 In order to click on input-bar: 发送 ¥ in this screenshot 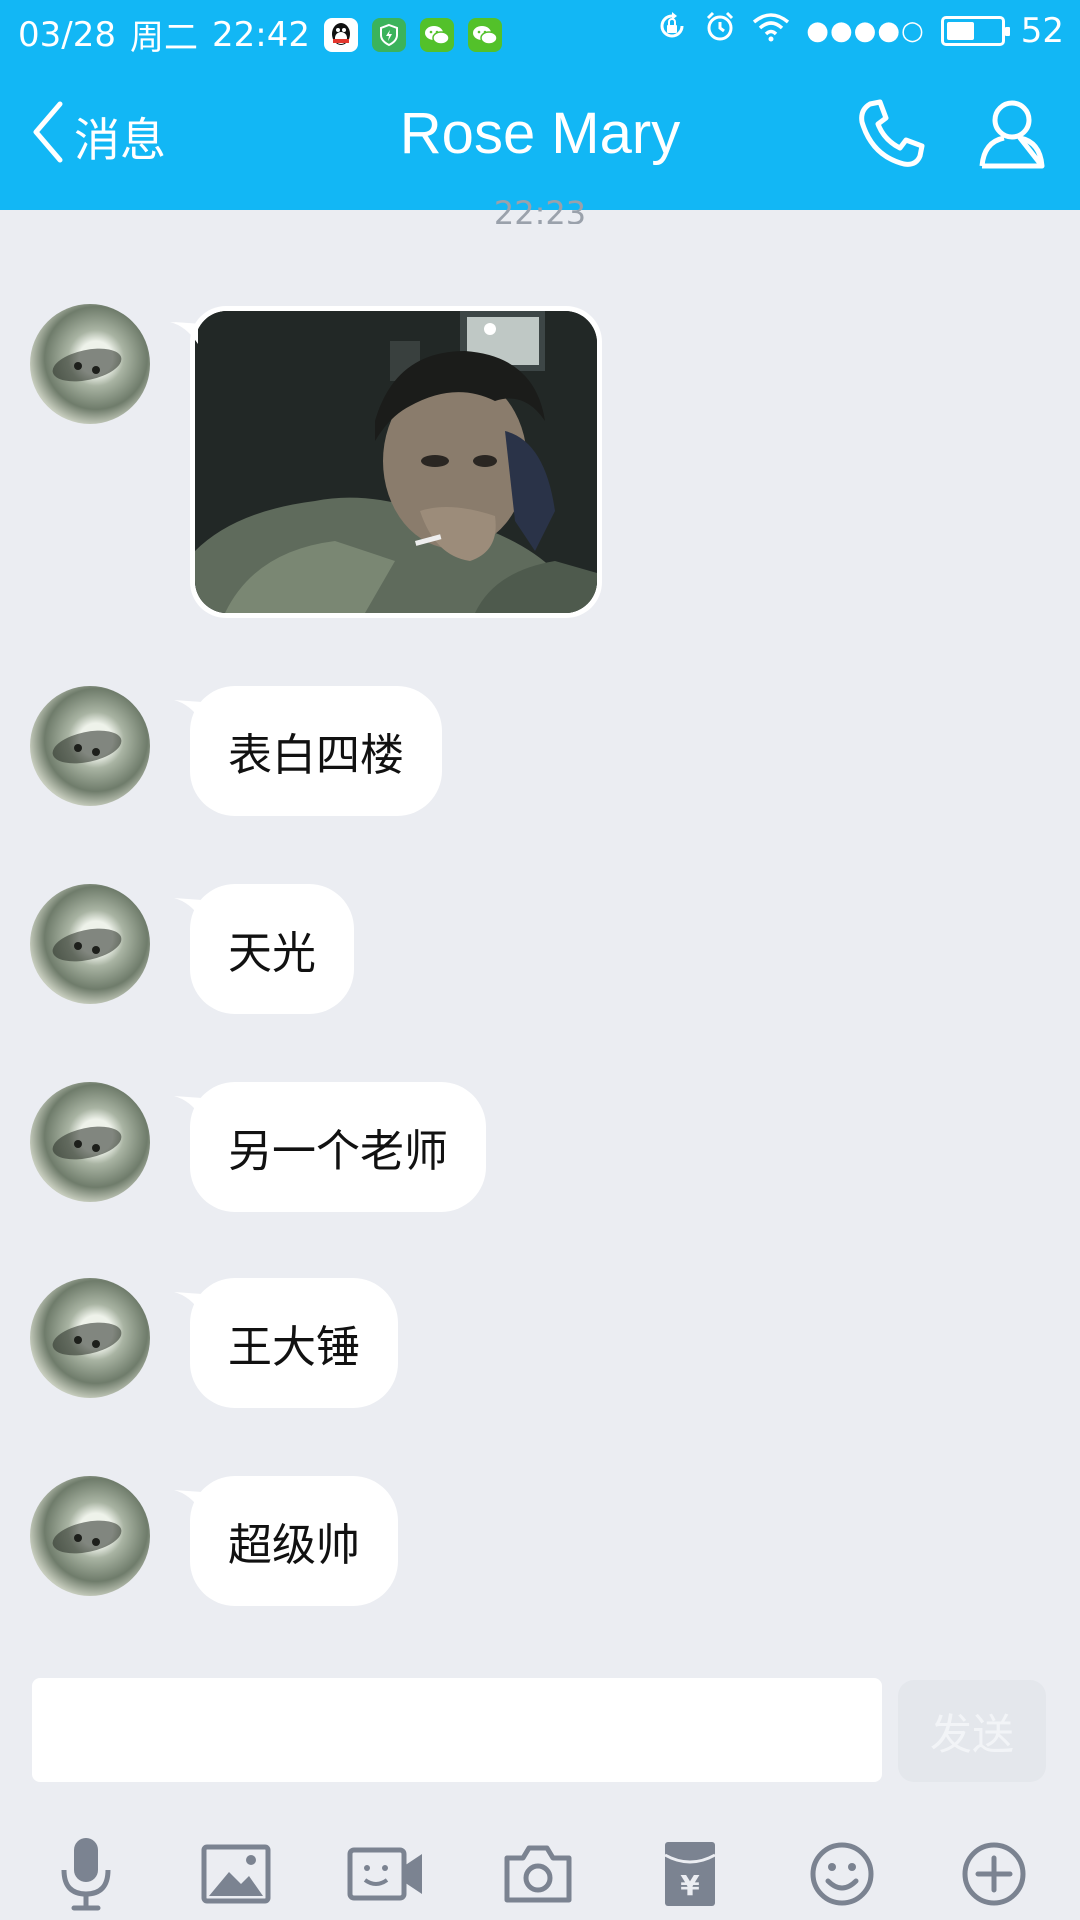, I will do `click(540, 1790)`.